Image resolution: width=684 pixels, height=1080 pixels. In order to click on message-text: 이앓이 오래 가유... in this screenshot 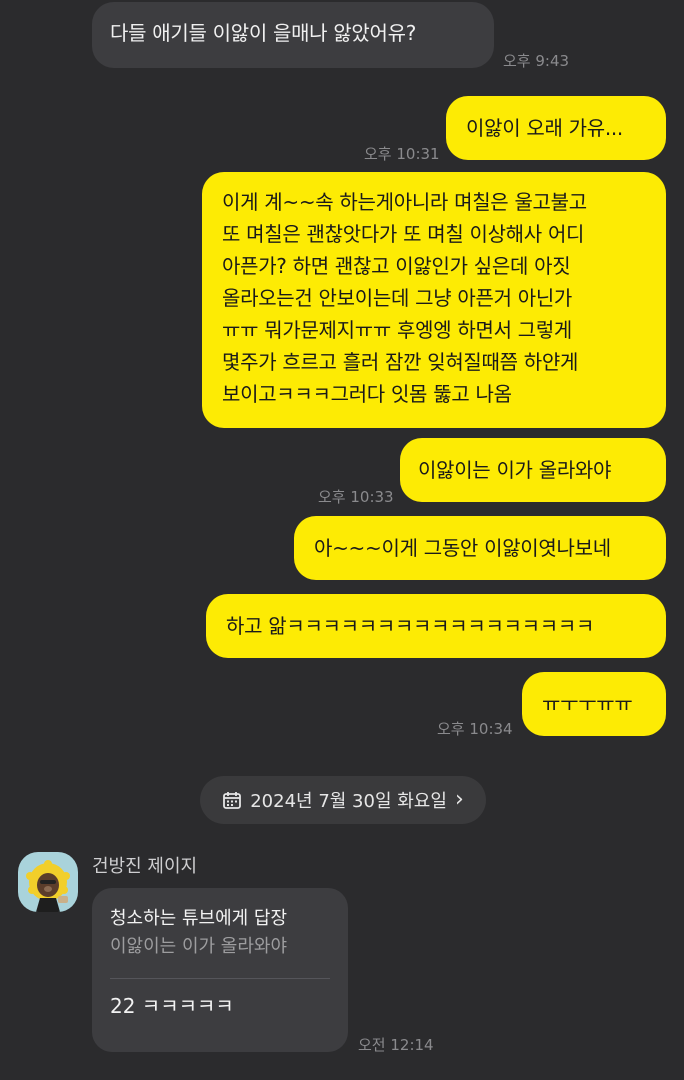, I will do `click(544, 128)`.